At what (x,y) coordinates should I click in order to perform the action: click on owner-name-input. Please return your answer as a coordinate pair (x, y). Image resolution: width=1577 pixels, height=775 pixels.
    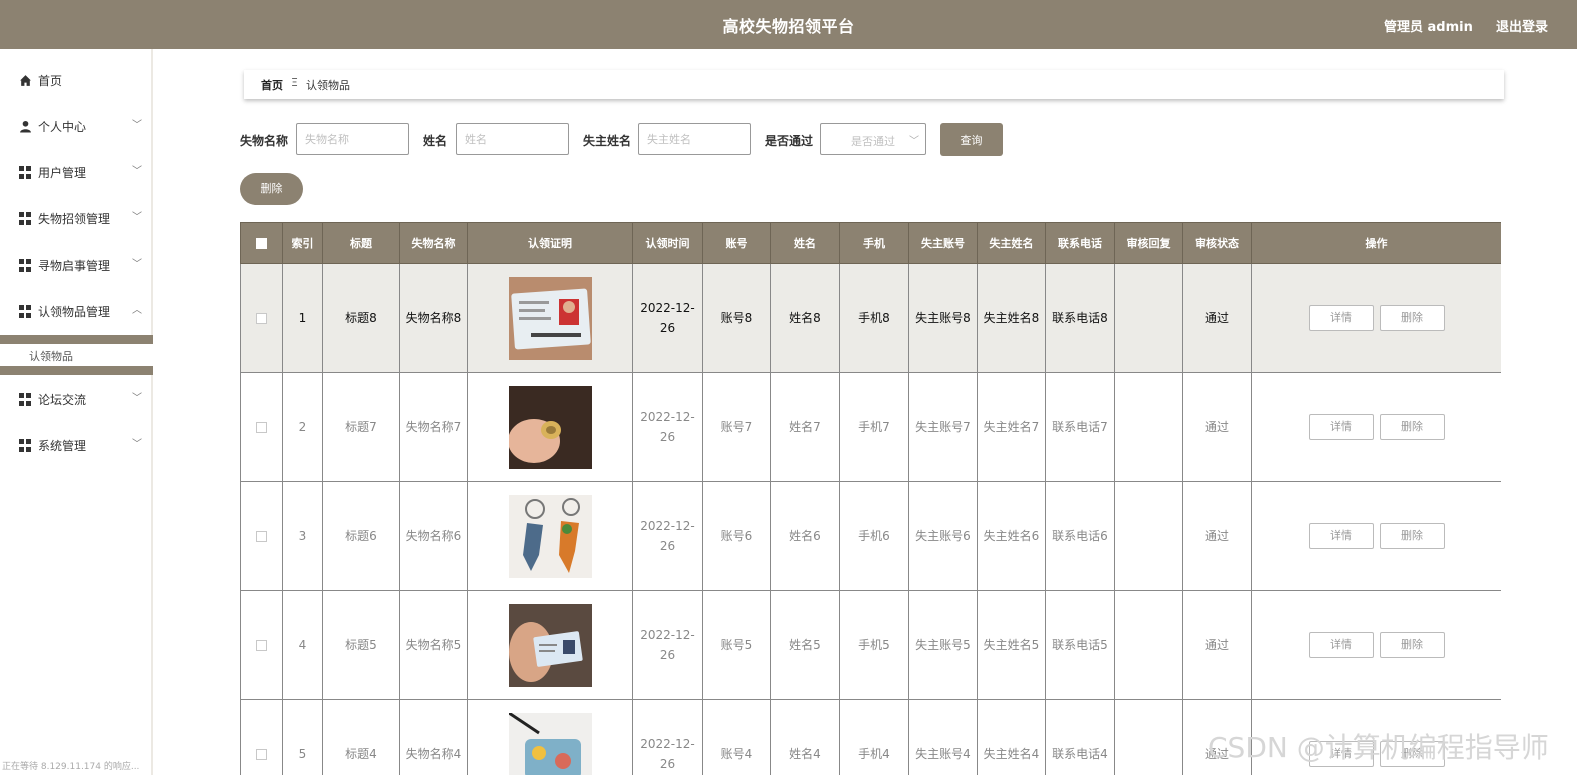
    Looking at the image, I should click on (694, 139).